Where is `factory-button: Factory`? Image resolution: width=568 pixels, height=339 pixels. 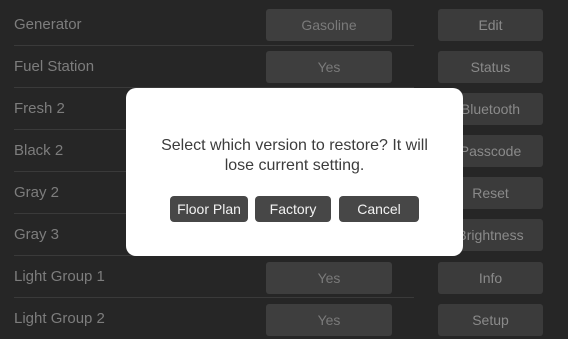
factory-button: Factory is located at coordinates (293, 209).